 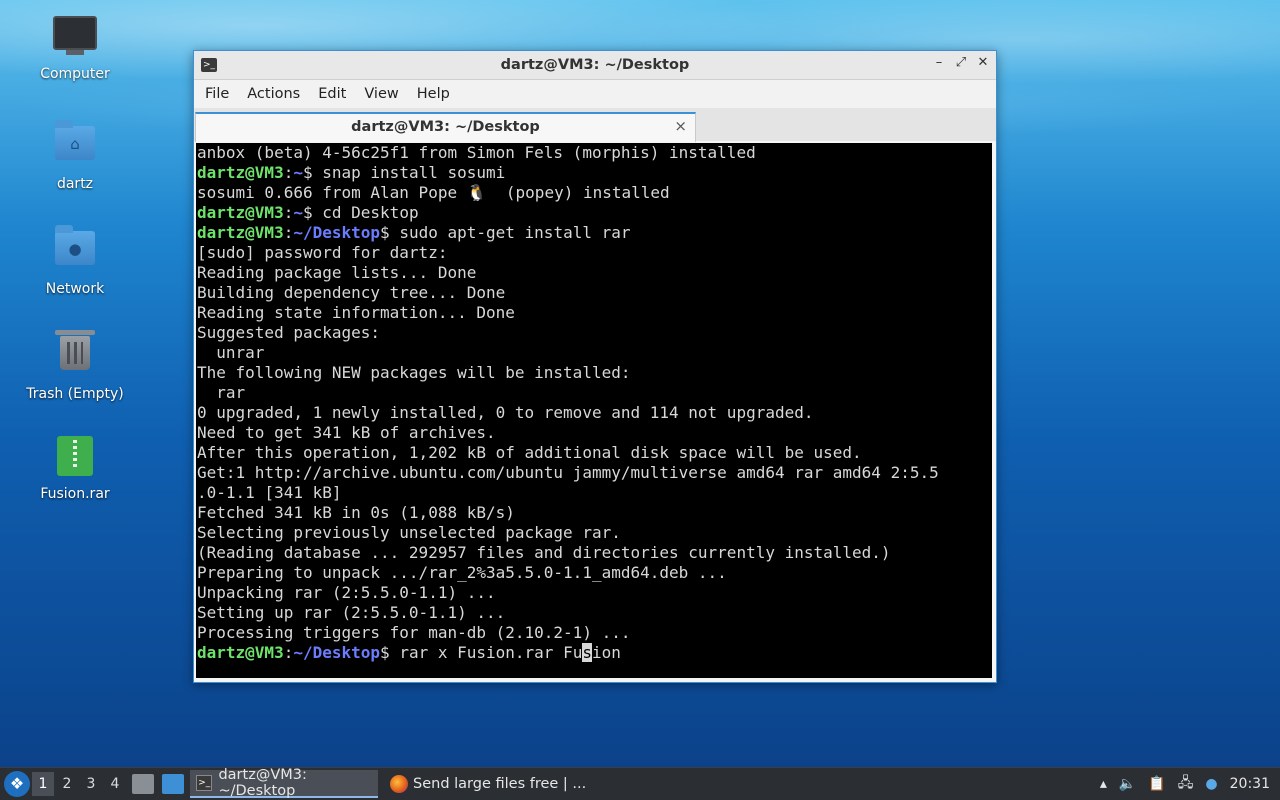 What do you see at coordinates (481, 652) in the screenshot?
I see `command-input: $ rar x Fusion.rar Fu` at bounding box center [481, 652].